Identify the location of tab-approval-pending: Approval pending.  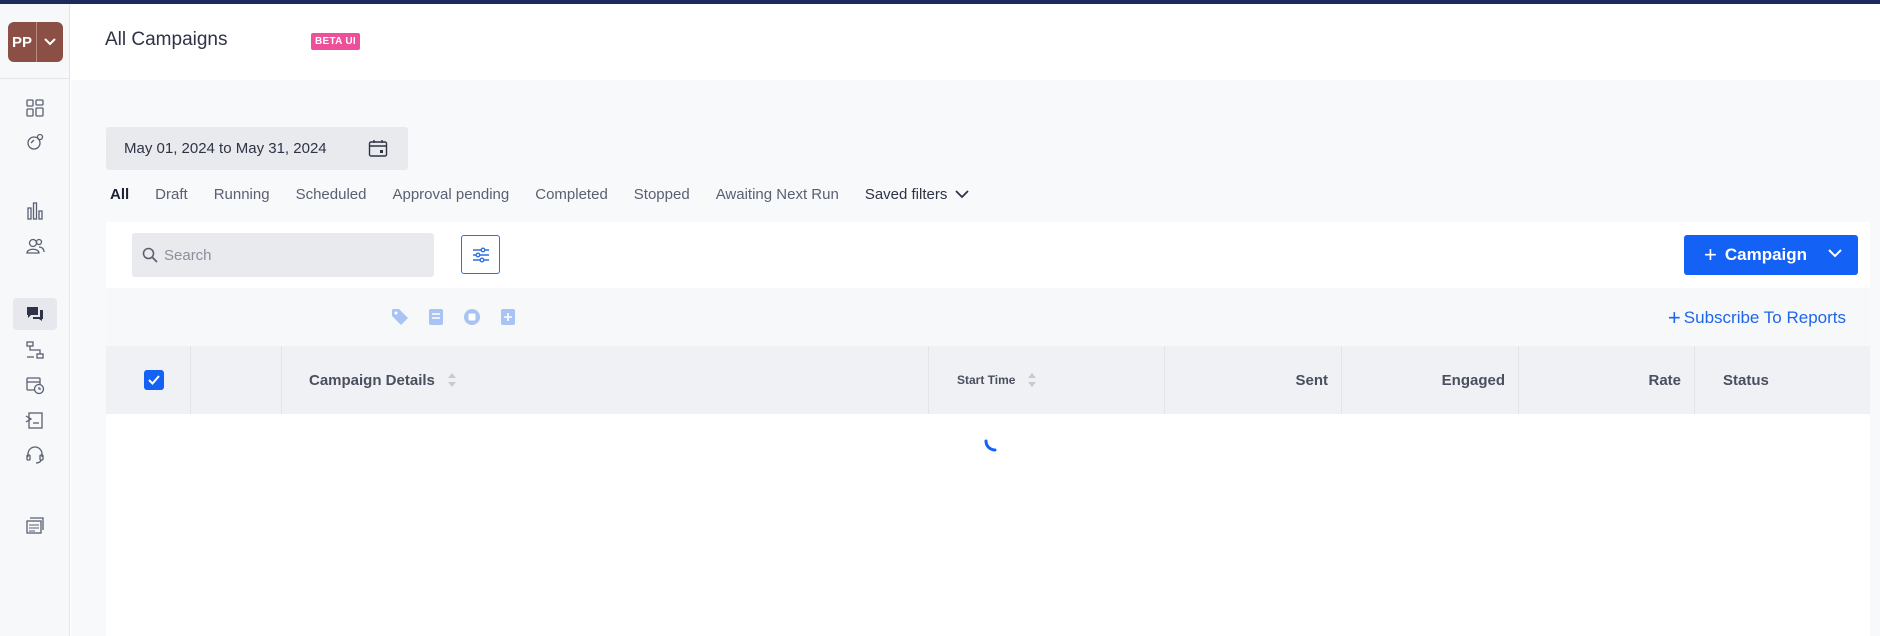
(450, 194).